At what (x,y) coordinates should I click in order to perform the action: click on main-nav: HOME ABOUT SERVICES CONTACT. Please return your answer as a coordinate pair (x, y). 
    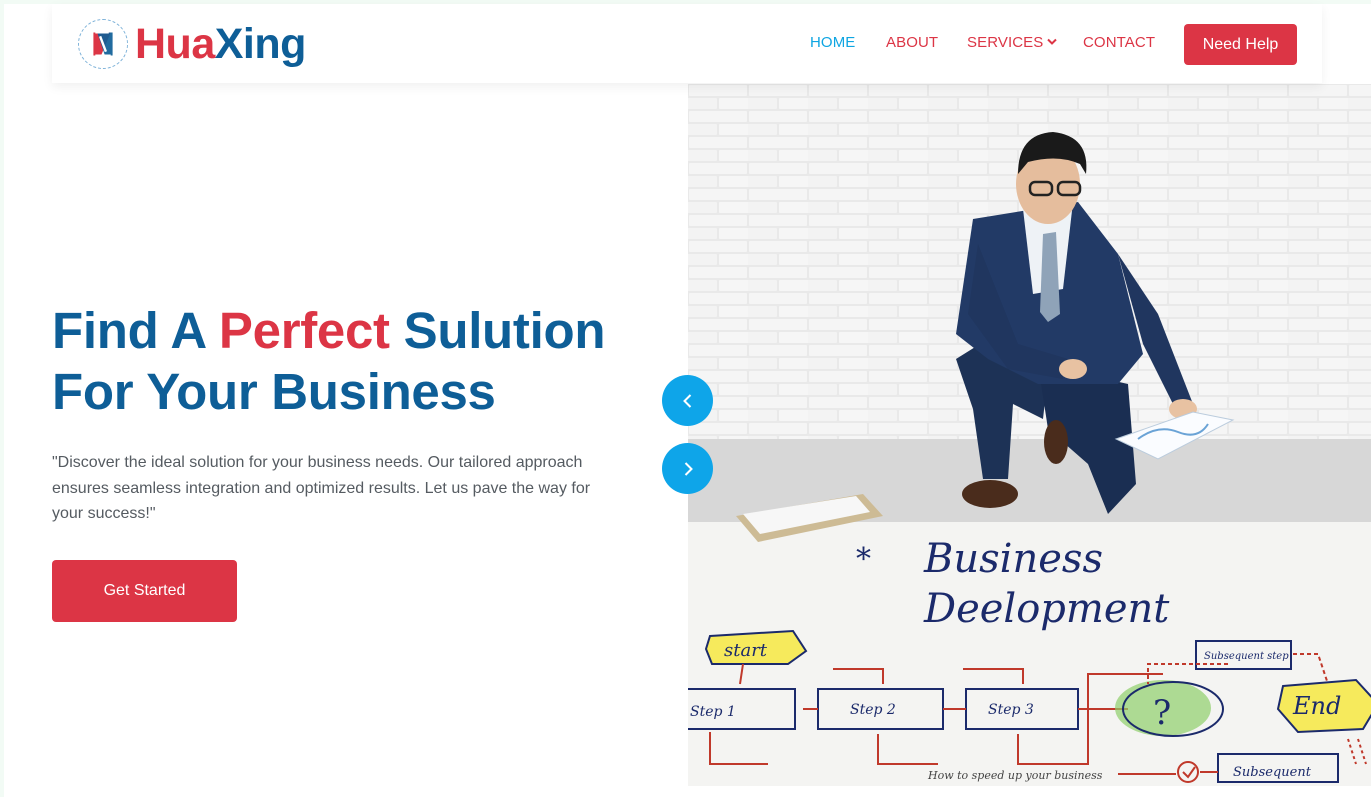
    Looking at the image, I should click on (687, 43).